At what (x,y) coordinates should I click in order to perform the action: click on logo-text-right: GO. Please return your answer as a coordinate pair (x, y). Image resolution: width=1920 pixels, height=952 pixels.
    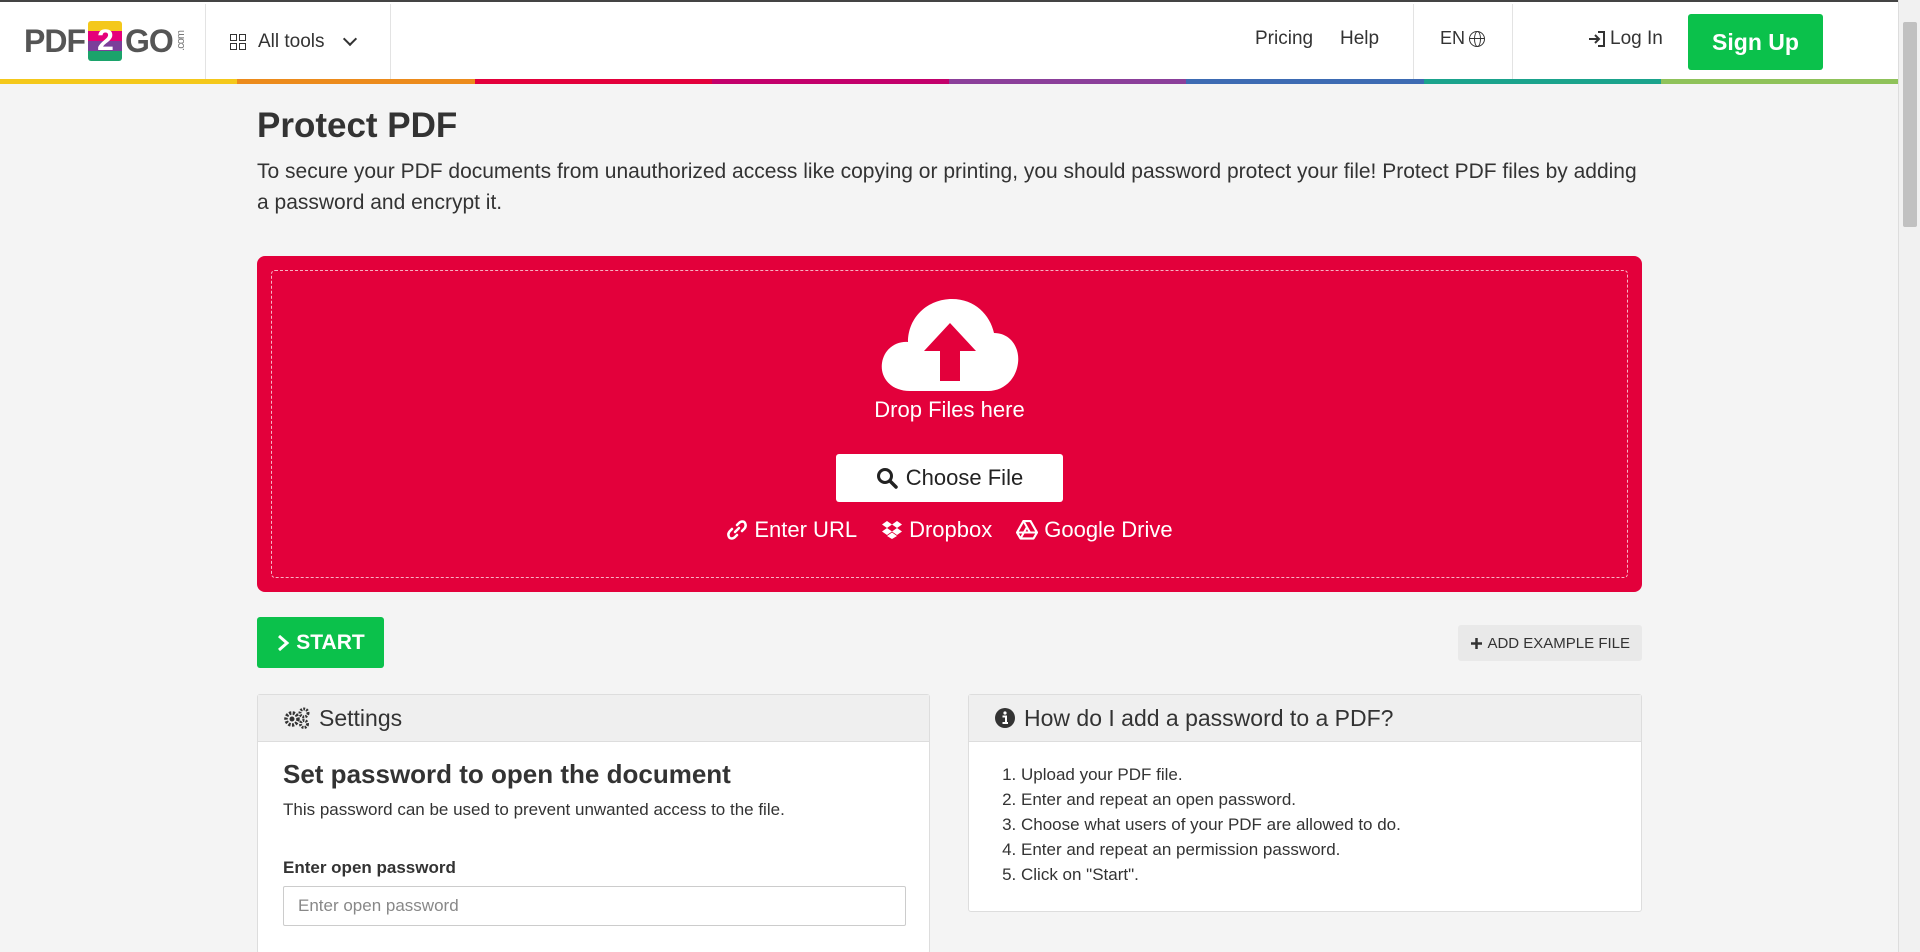
    Looking at the image, I should click on (149, 40).